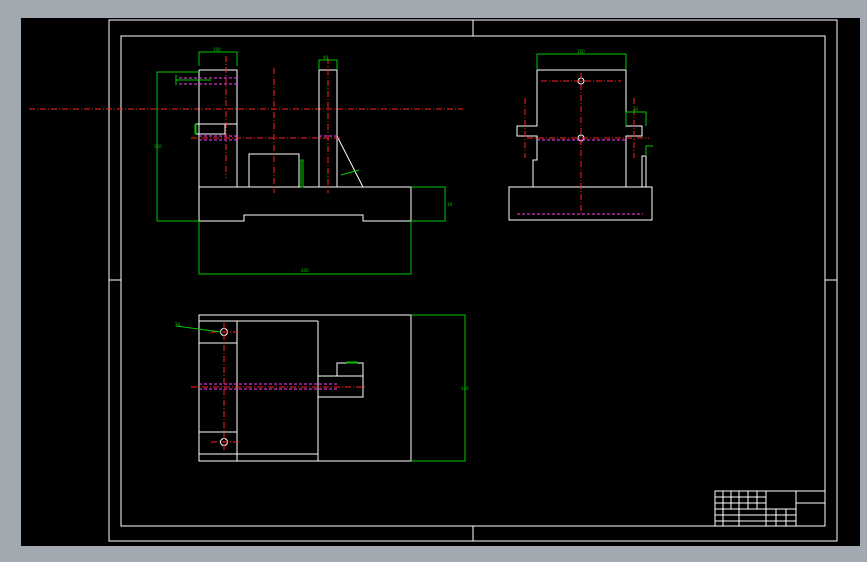 This screenshot has height=562, width=867. I want to click on top-view: 146 2X, so click(322, 388).